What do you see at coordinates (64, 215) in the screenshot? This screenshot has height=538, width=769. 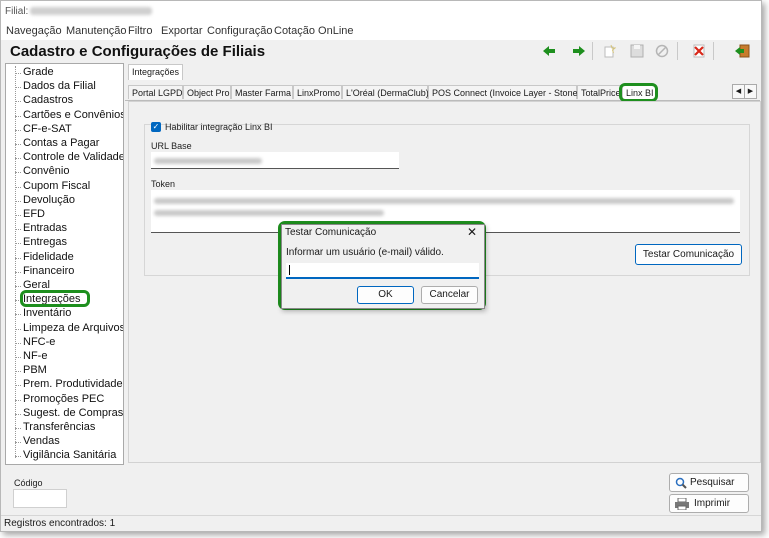 I see `sidebar-item: EFD` at bounding box center [64, 215].